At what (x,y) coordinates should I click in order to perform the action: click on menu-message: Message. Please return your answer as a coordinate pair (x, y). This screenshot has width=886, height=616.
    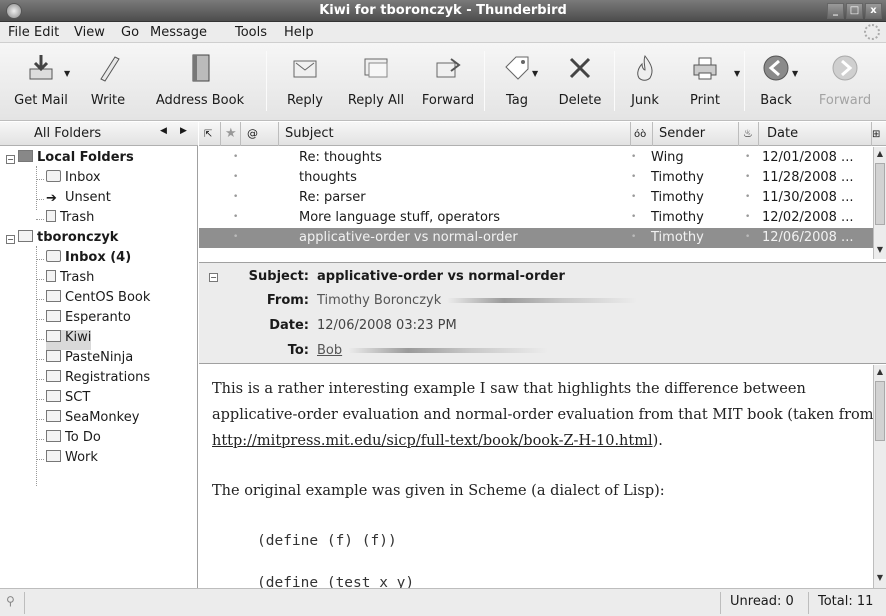
    Looking at the image, I should click on (178, 32).